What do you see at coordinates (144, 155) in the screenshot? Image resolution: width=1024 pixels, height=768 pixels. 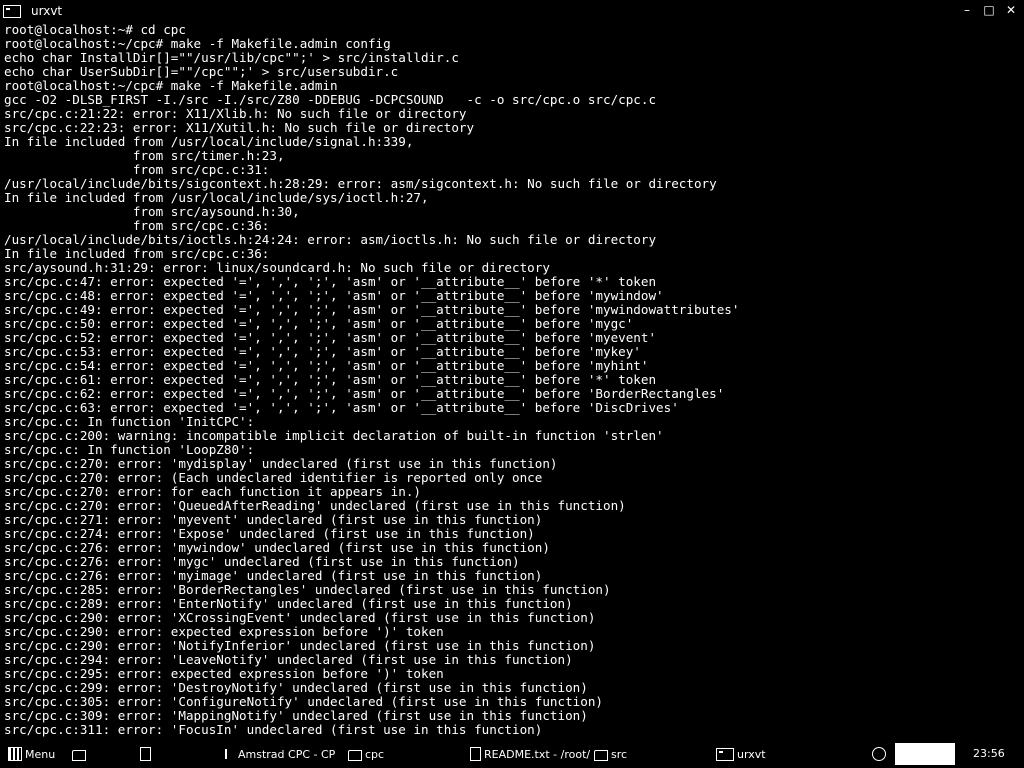 I see `terminal-line: from src/timer.h:23,` at bounding box center [144, 155].